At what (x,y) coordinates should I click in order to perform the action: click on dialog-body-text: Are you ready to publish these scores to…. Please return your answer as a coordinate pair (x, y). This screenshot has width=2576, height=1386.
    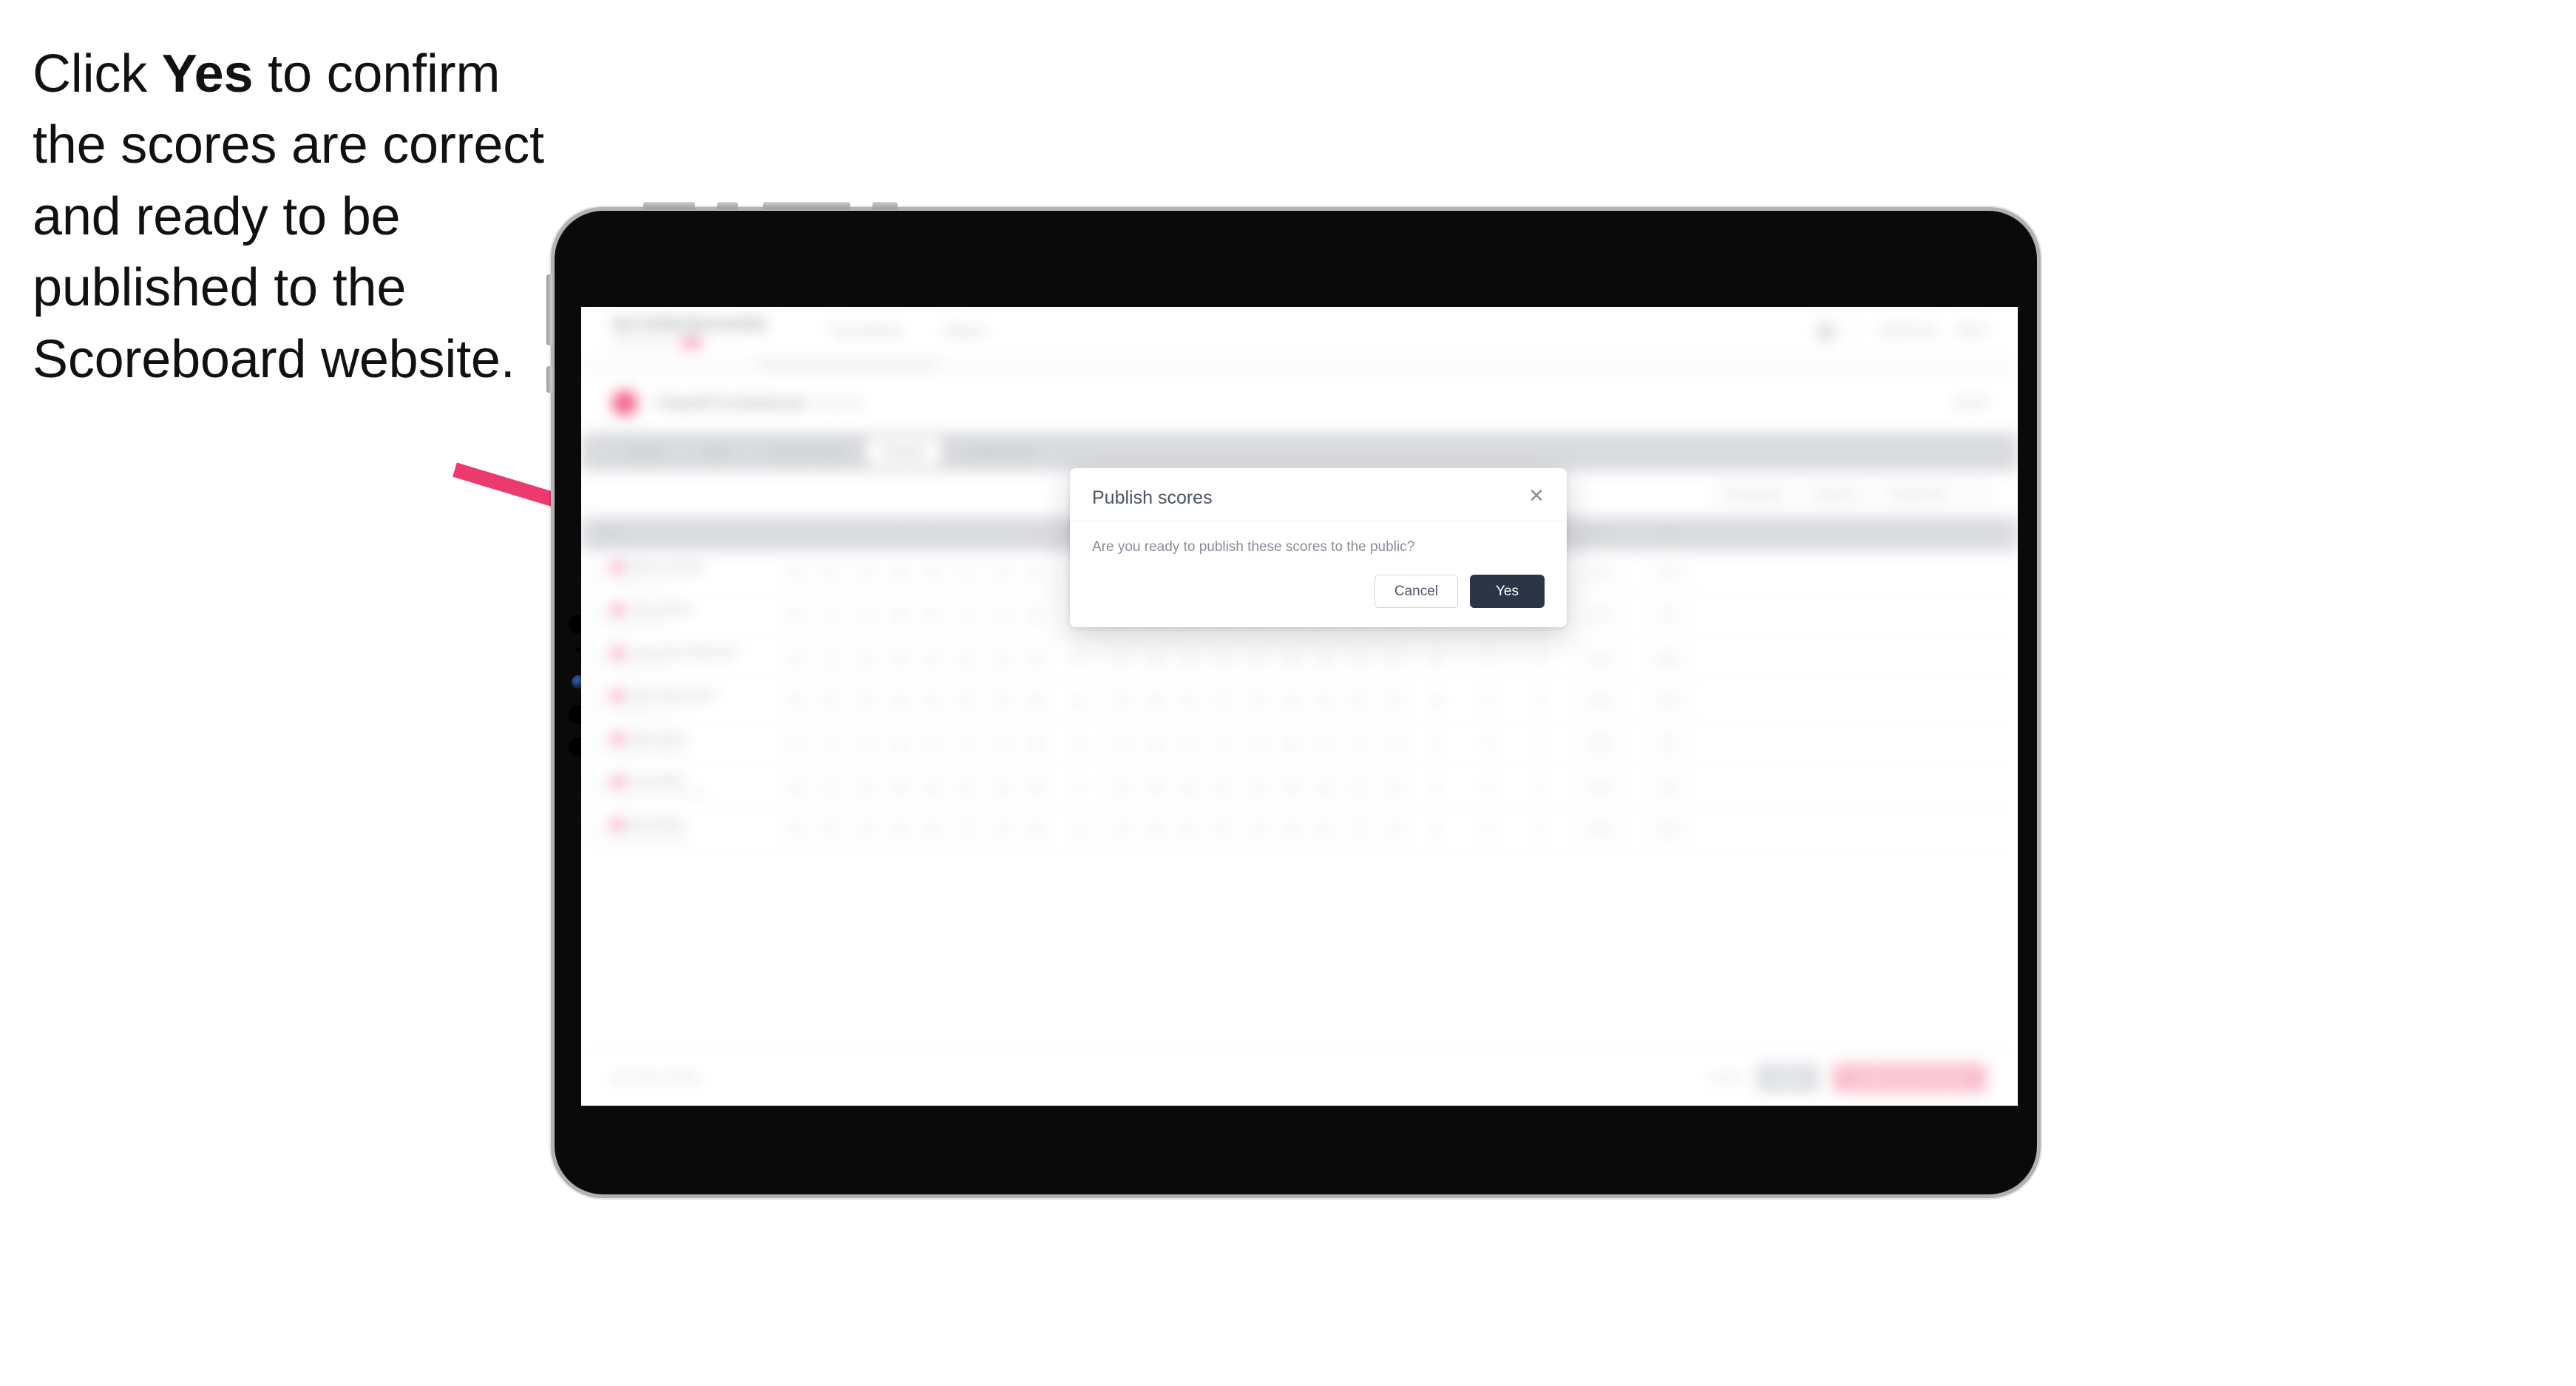
    Looking at the image, I should click on (1253, 547).